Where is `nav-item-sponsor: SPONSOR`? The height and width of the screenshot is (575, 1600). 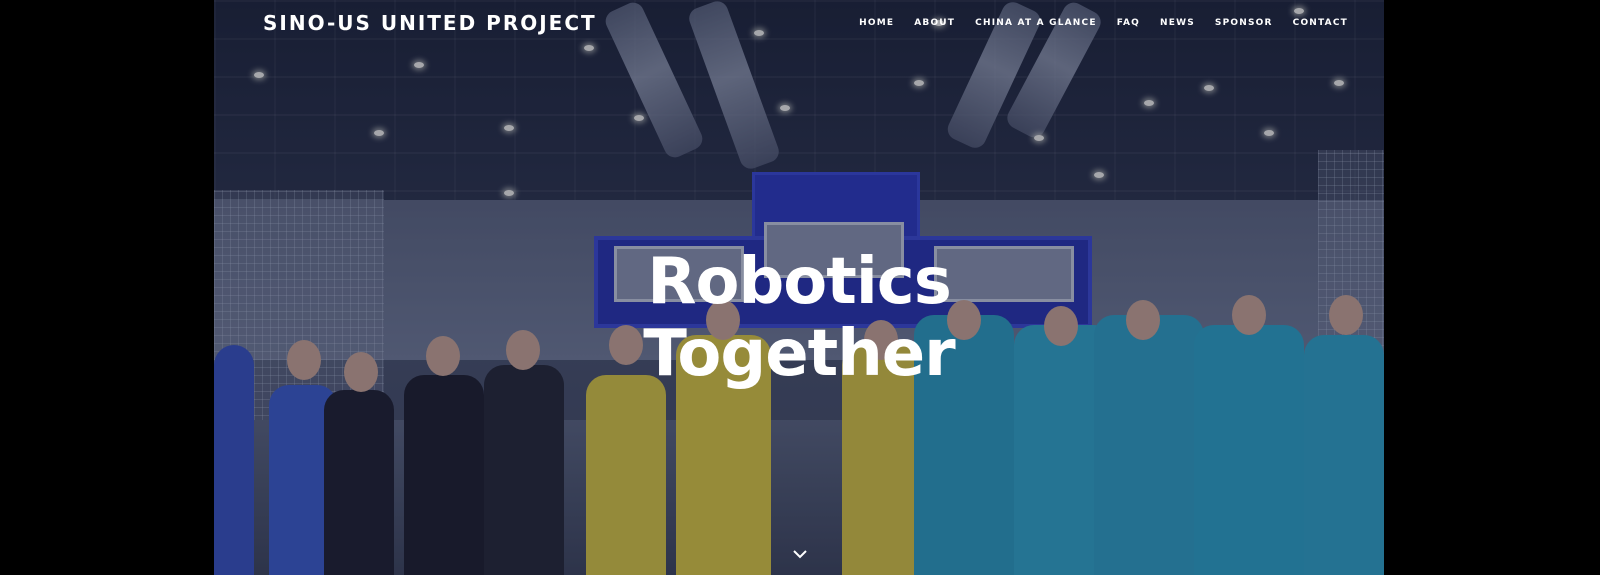
nav-item-sponsor: SPONSOR is located at coordinates (1244, 23).